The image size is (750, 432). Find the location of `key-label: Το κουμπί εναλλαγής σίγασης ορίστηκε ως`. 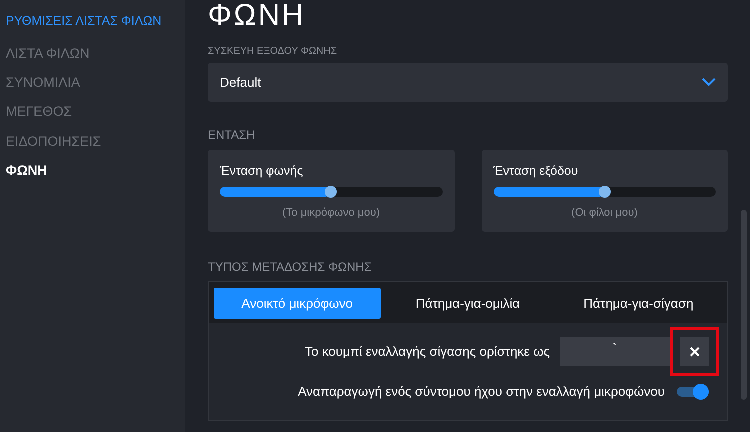

key-label: Το κουμπί εναλλαγής σίγασης ορίστηκε ως is located at coordinates (427, 351).